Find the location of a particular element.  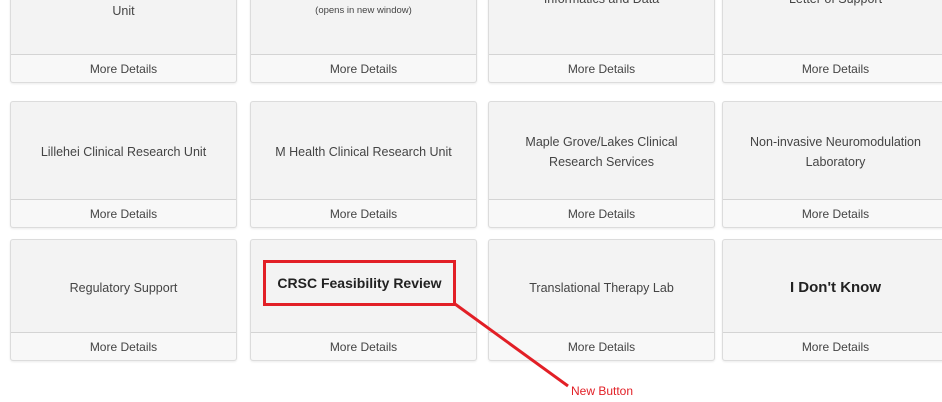

annotation-label: New Button is located at coordinates (602, 391).